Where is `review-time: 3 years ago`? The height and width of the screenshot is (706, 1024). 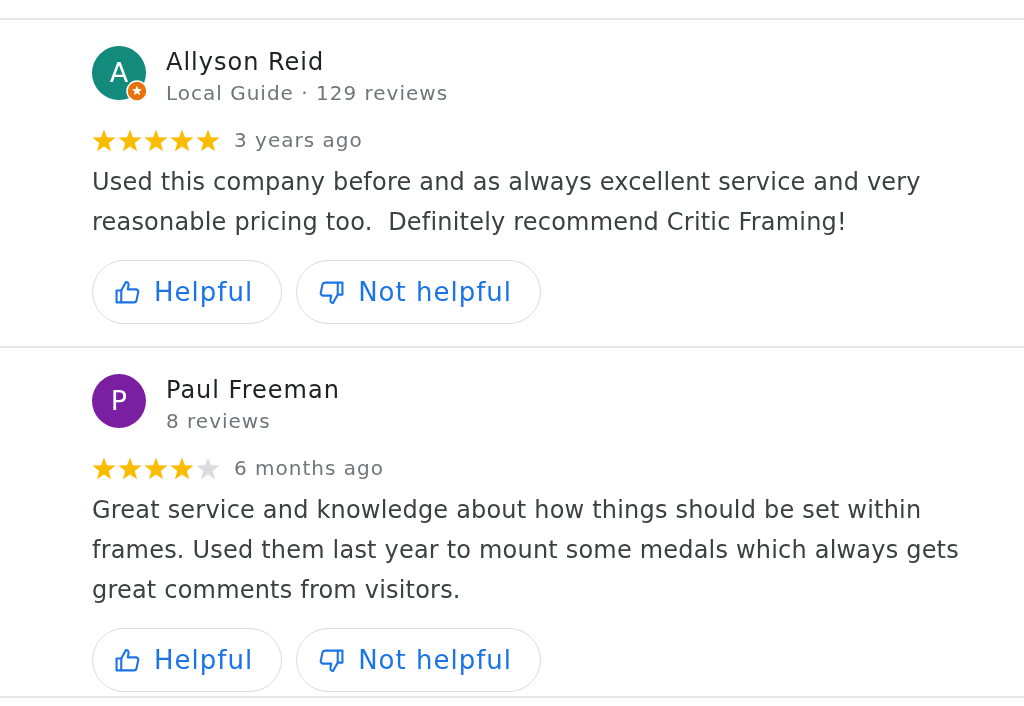 review-time: 3 years ago is located at coordinates (298, 140).